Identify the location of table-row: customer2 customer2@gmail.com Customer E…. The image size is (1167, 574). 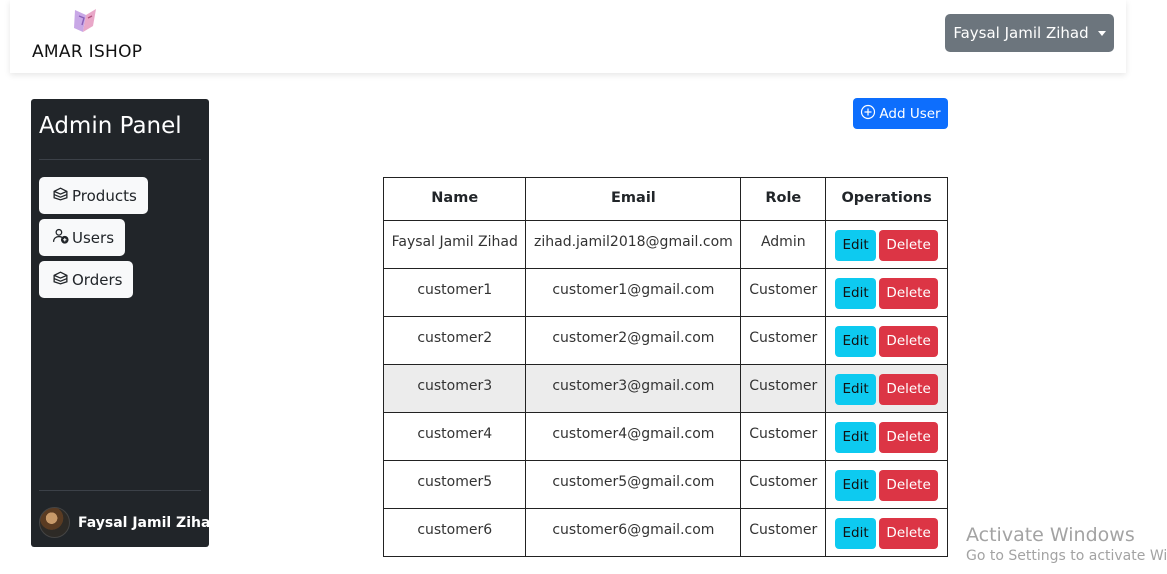
(665, 340).